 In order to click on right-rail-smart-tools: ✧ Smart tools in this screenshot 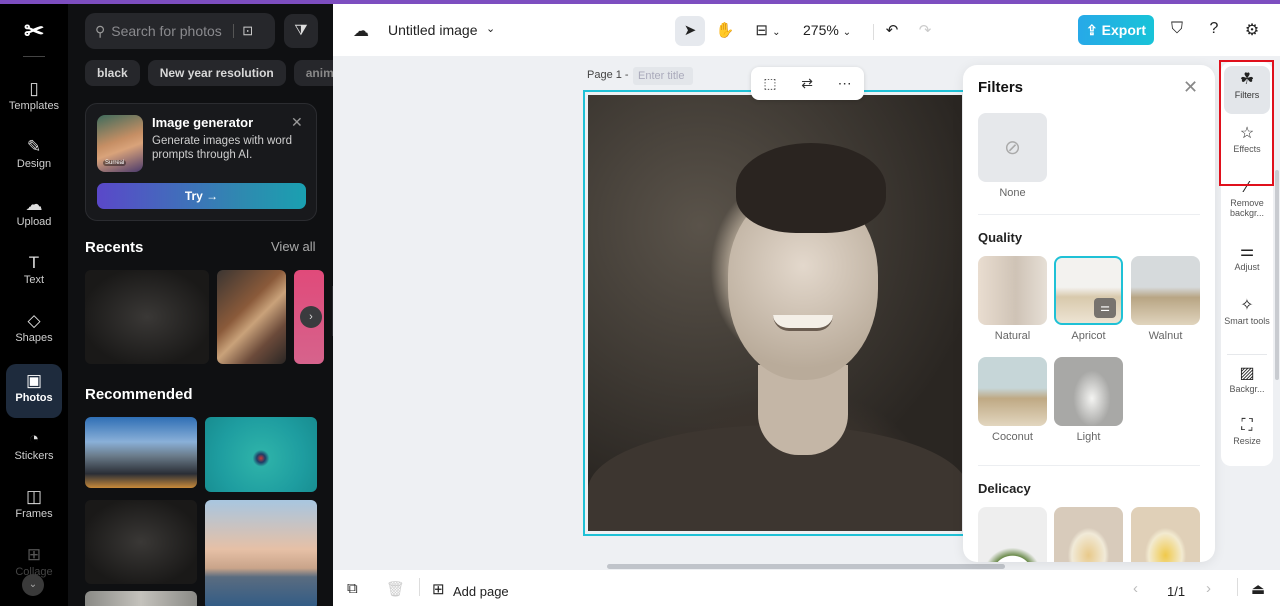, I will do `click(1247, 319)`.